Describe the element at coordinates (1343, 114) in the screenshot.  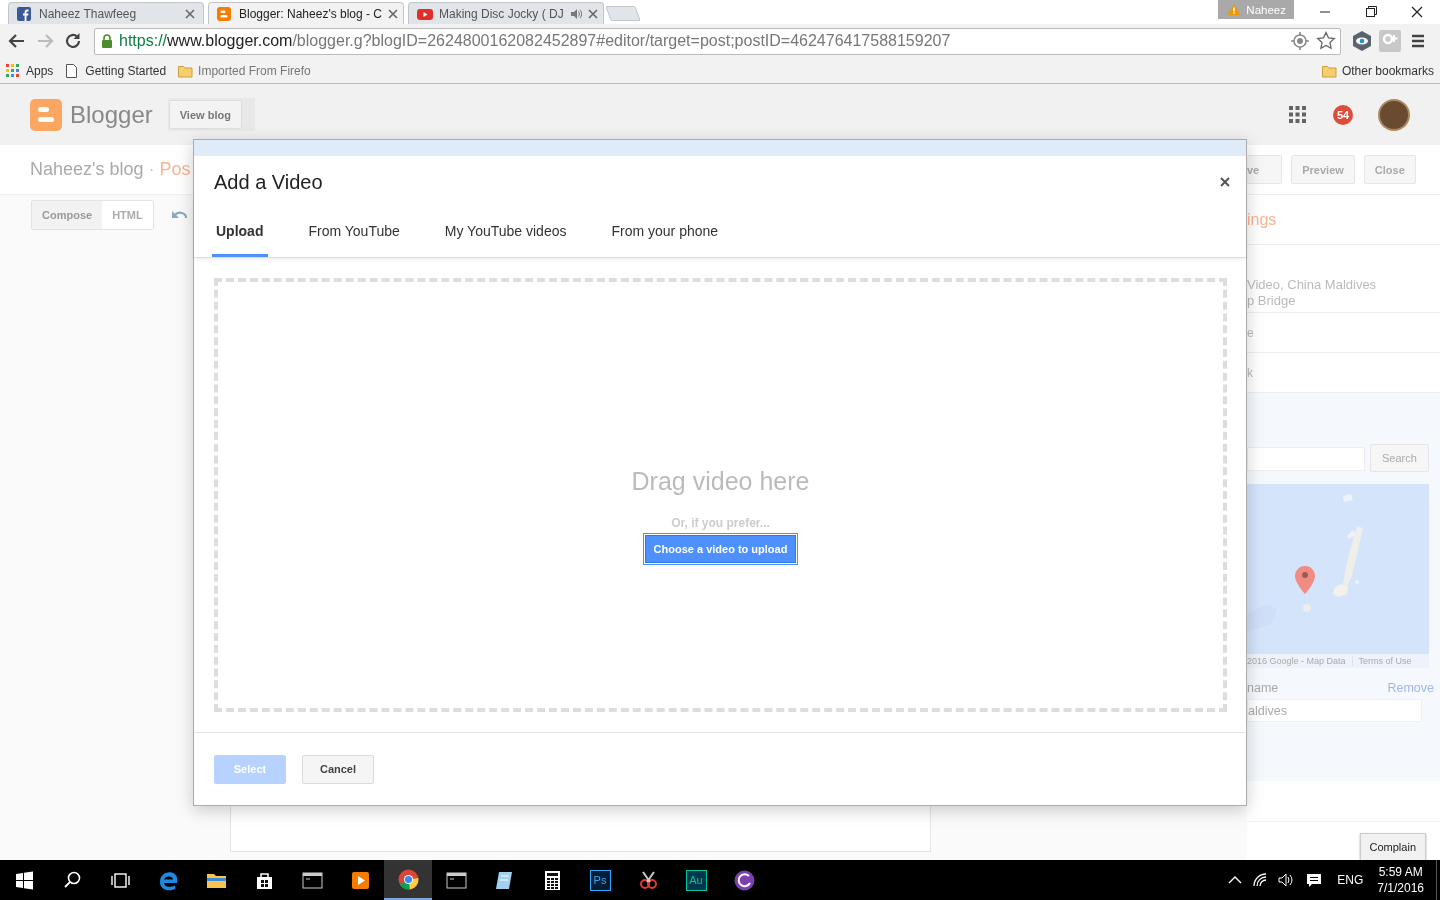
I see `notification-badge: 54` at that location.